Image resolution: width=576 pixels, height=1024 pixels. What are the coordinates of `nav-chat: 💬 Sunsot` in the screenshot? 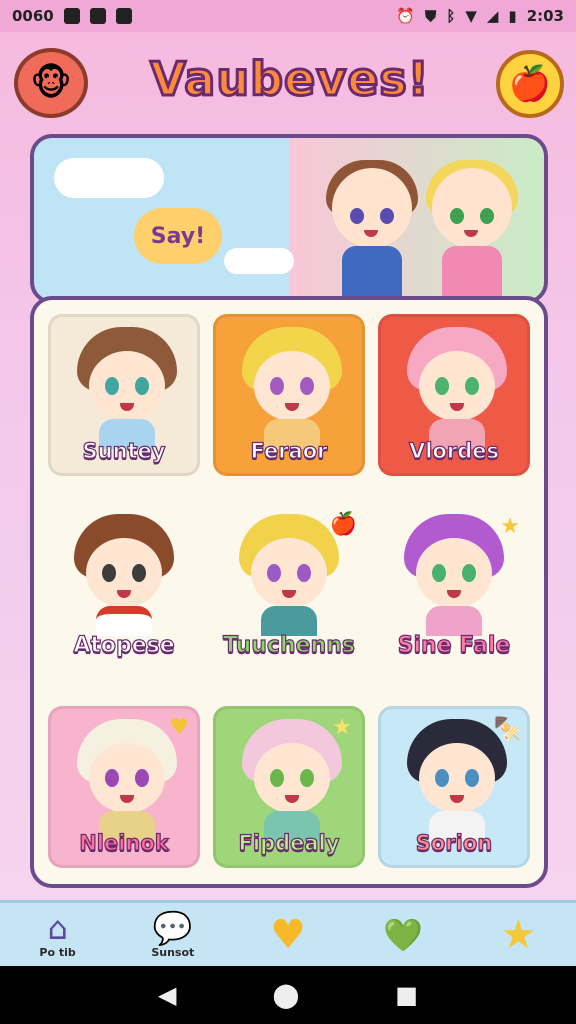 It's located at (172, 934).